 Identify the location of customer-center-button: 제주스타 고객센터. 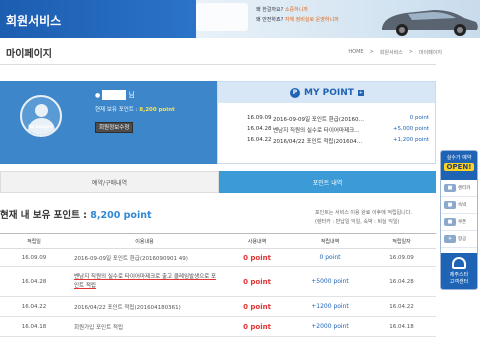
(459, 271).